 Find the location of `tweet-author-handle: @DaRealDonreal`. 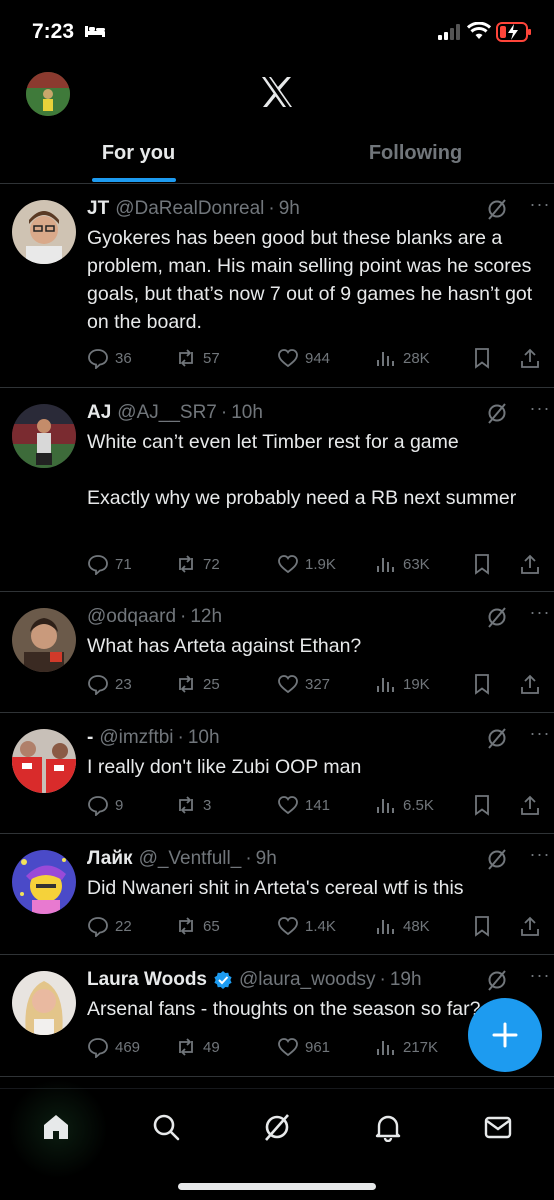

tweet-author-handle: @DaRealDonreal is located at coordinates (189, 209).